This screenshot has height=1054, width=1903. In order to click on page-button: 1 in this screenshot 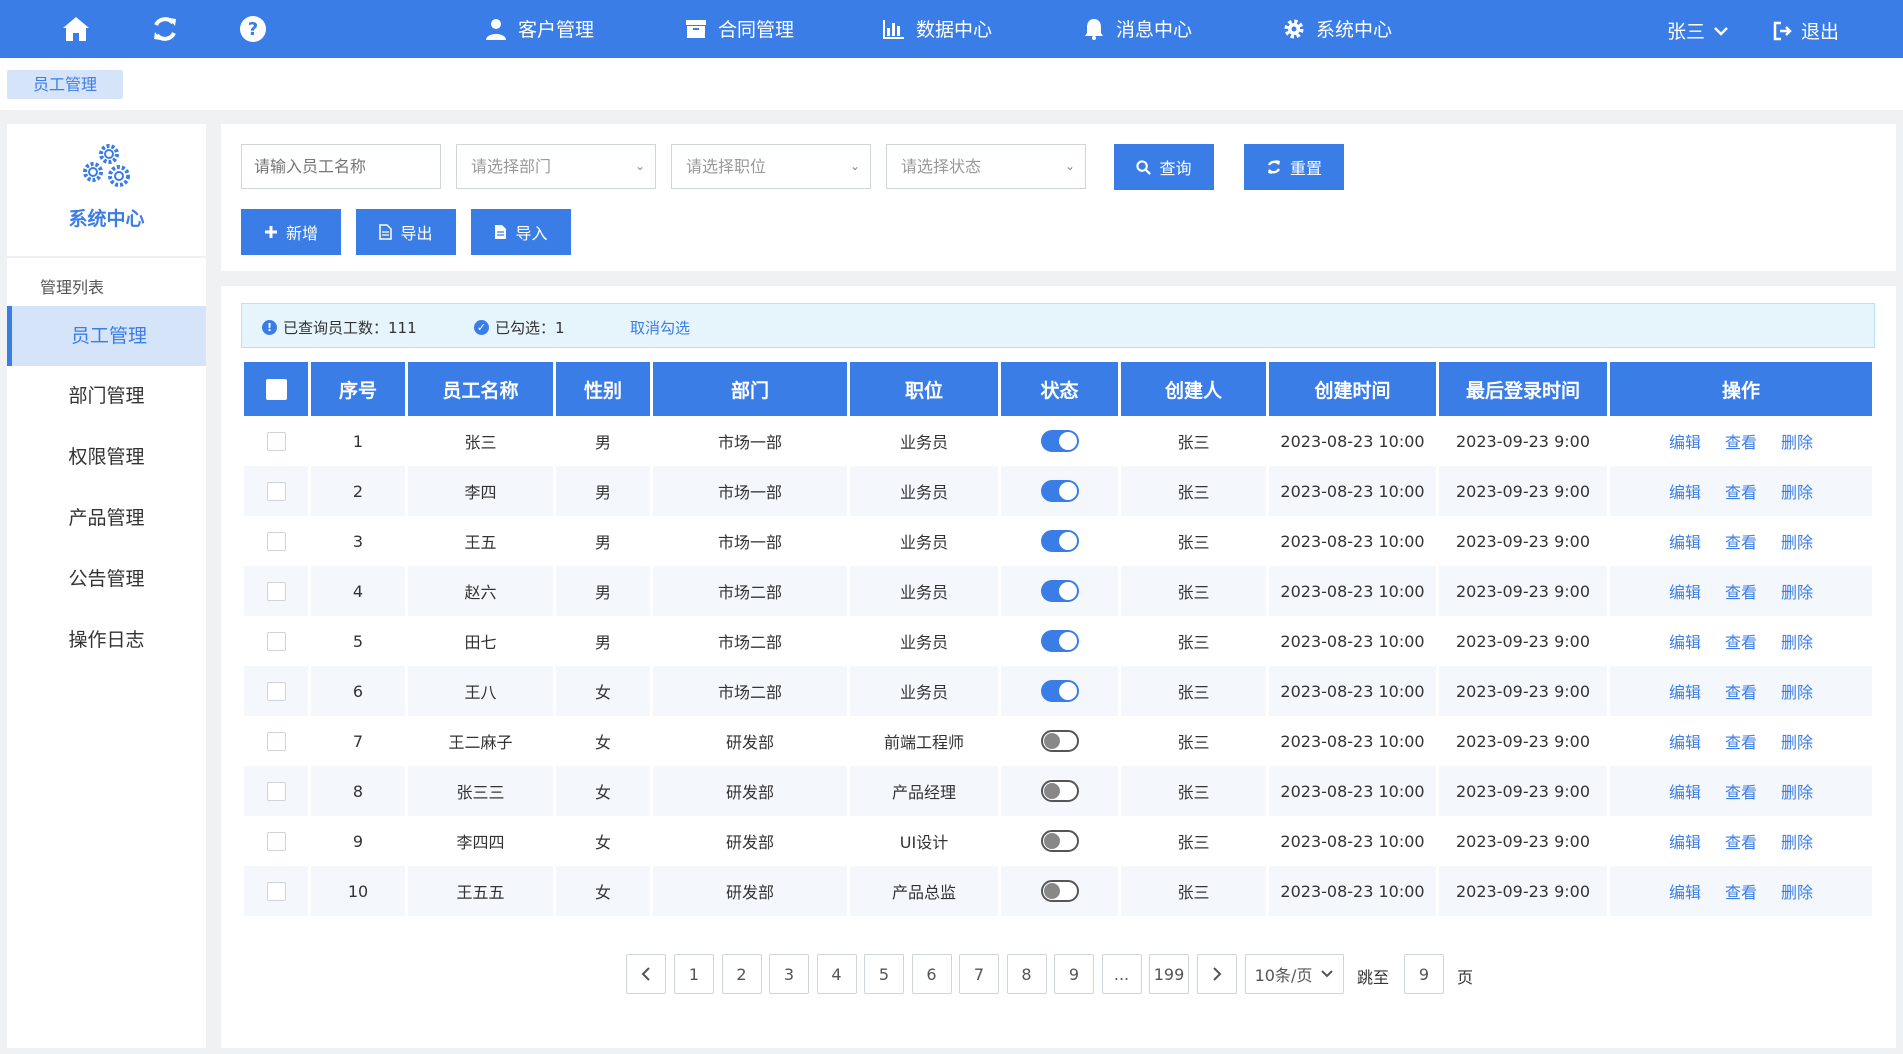, I will do `click(694, 974)`.